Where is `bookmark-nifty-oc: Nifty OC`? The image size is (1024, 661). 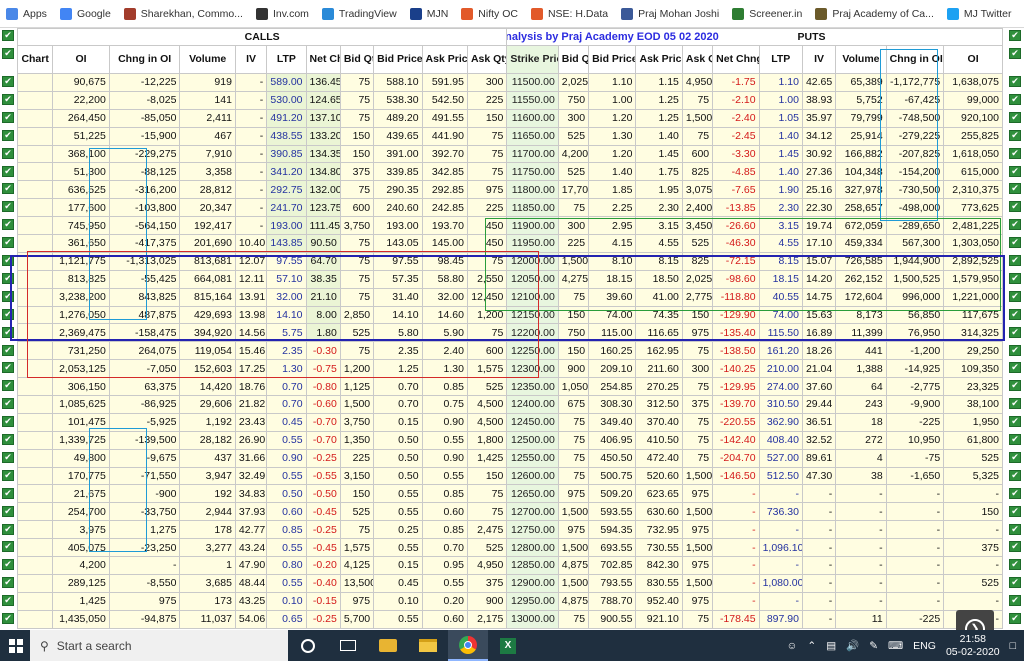
bookmark-nifty-oc: Nifty OC is located at coordinates (489, 13).